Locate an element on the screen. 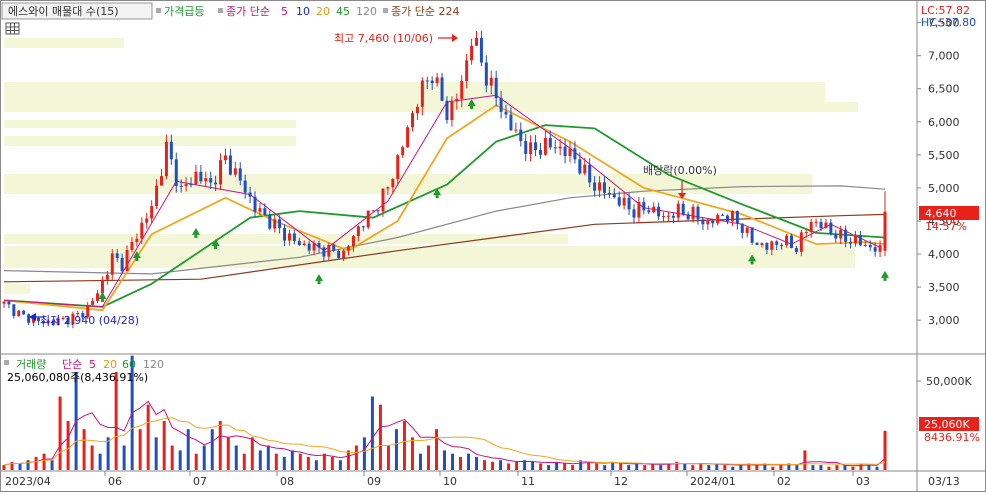 The height and width of the screenshot is (495, 986). high-annotation: 최고 7,460 (10/06) is located at coordinates (383, 38).